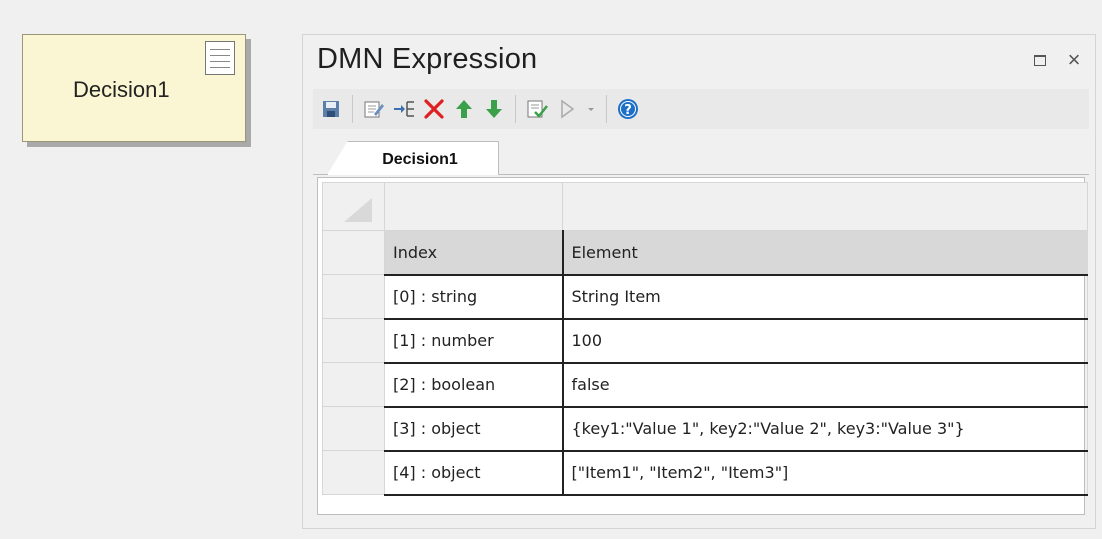 The height and width of the screenshot is (539, 1102). What do you see at coordinates (474, 341) in the screenshot?
I see `index-cell: [1] : number` at bounding box center [474, 341].